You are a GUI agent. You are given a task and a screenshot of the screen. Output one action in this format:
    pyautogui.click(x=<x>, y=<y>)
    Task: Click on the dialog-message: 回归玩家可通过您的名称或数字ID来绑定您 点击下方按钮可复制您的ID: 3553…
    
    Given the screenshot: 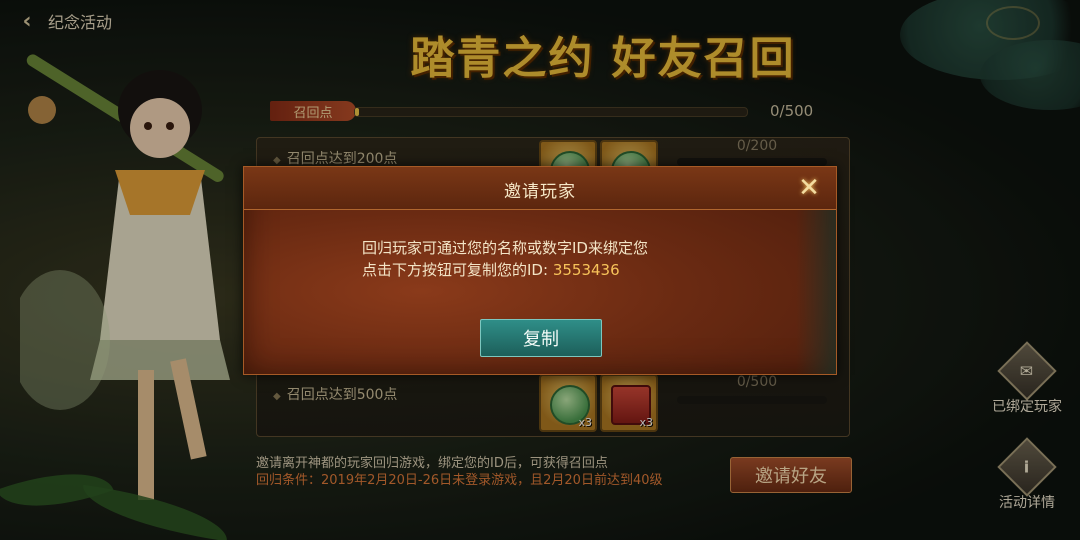 What is the action you would take?
    pyautogui.click(x=572, y=259)
    